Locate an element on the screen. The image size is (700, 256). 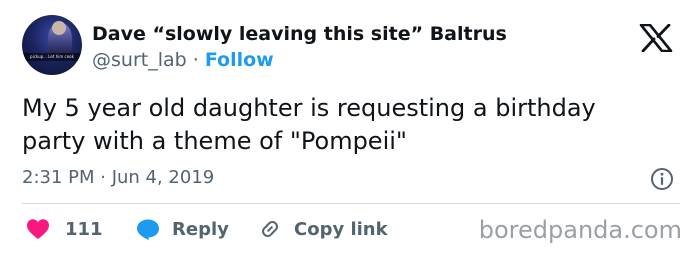
reply-button: Reply is located at coordinates (182, 229).